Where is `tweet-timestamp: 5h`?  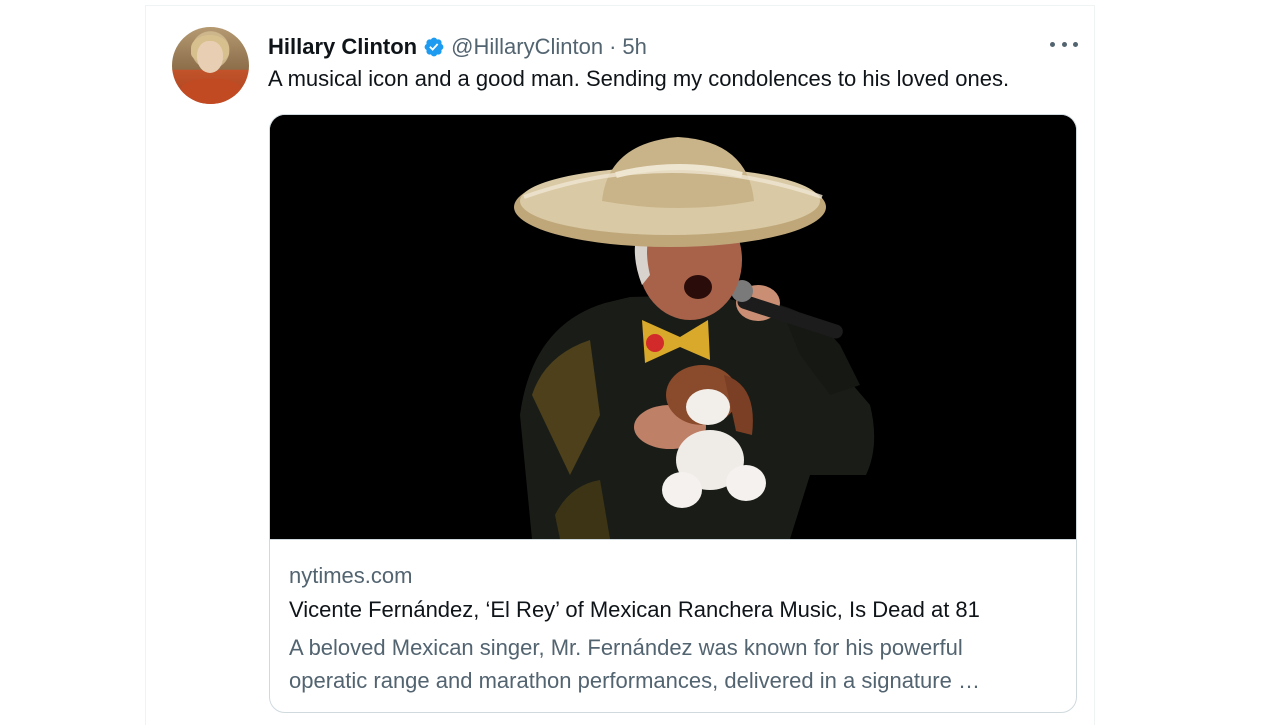 tweet-timestamp: 5h is located at coordinates (634, 47).